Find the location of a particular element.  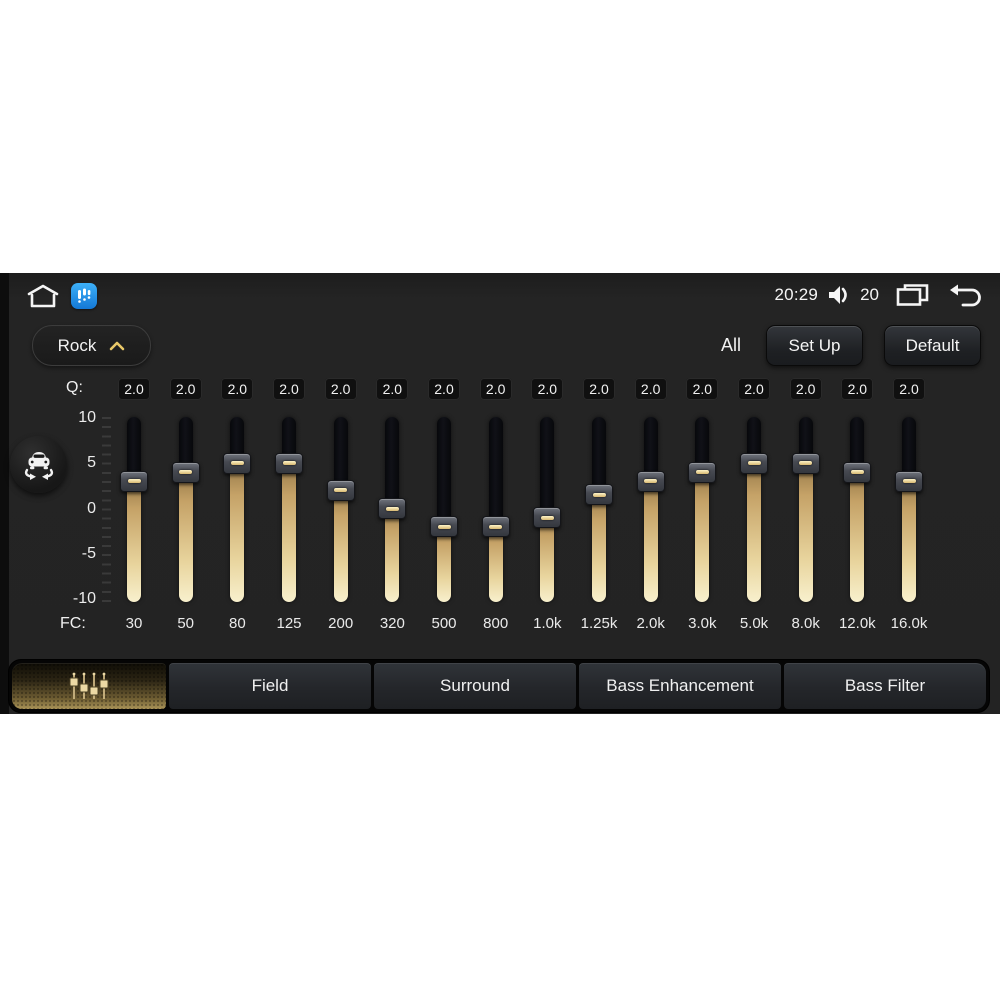

tab-bass-filter: Bass Filter is located at coordinates (885, 686).